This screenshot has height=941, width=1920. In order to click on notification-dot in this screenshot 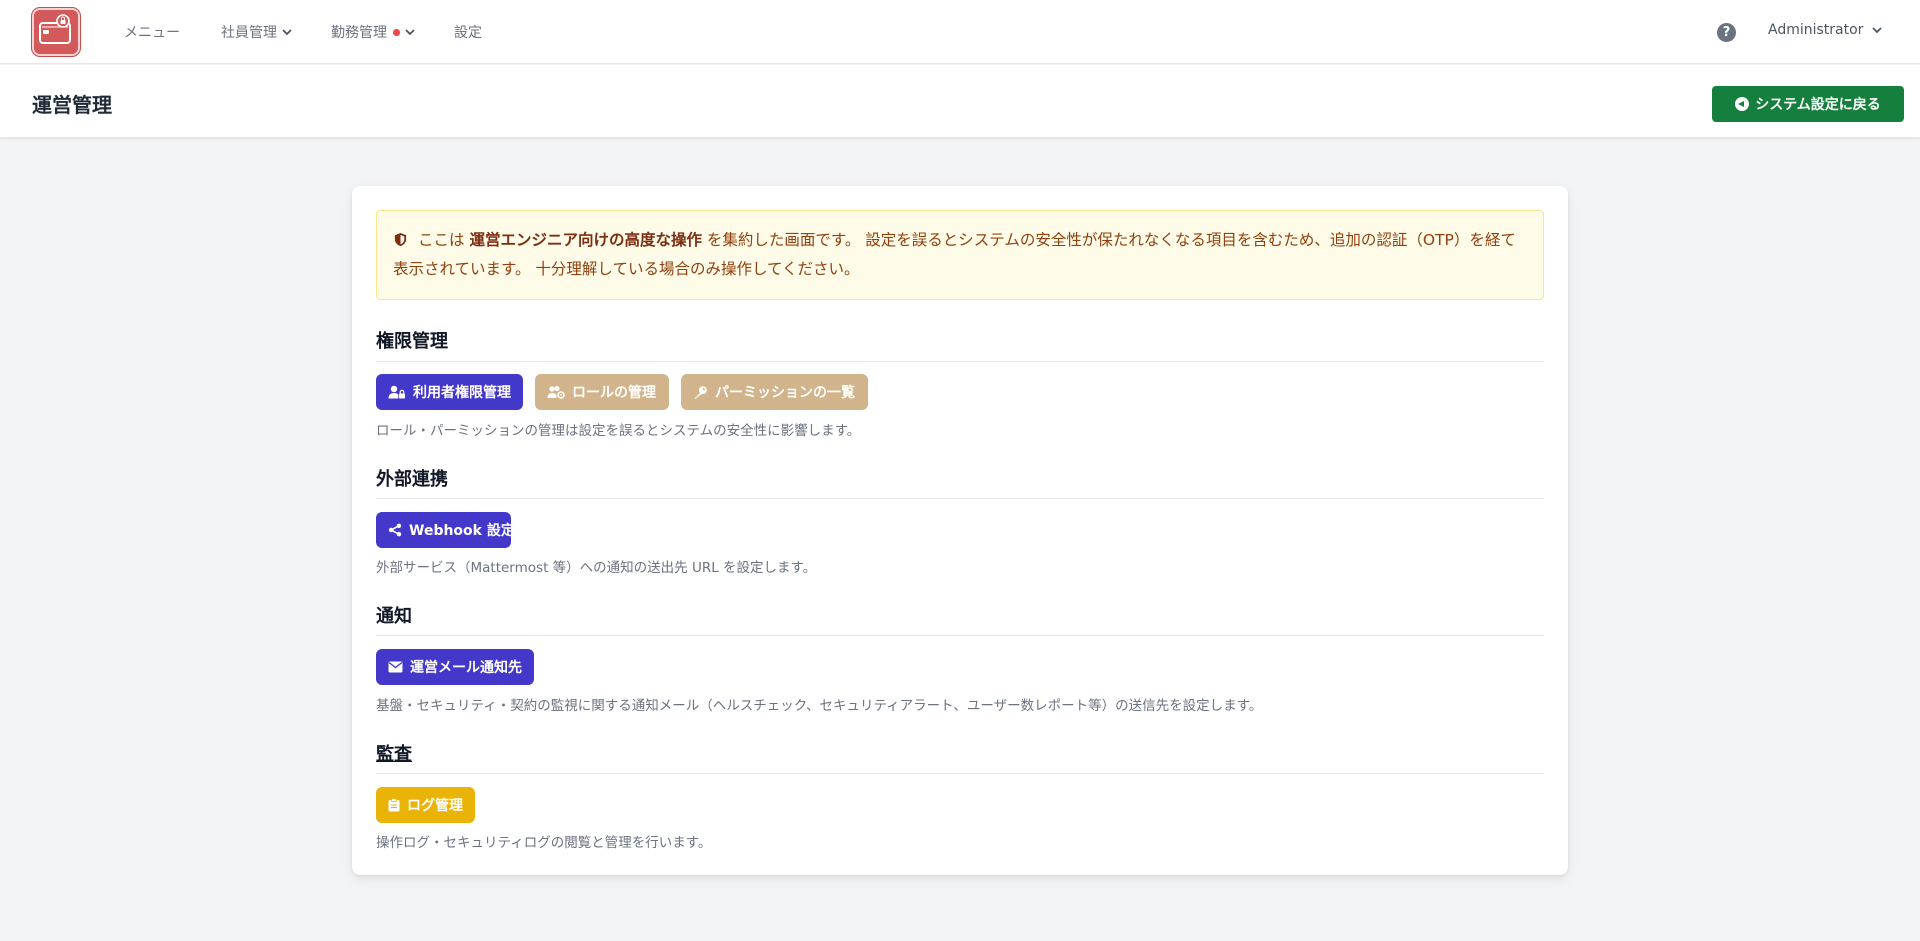, I will do `click(396, 32)`.